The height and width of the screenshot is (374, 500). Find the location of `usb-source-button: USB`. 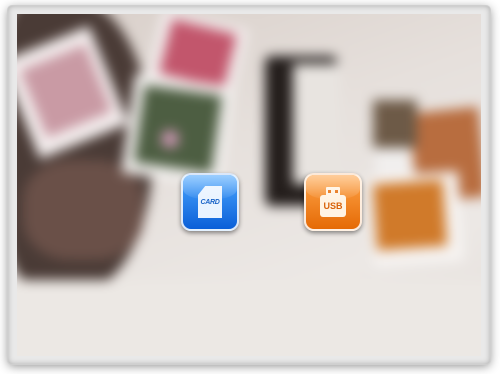

usb-source-button: USB is located at coordinates (333, 202).